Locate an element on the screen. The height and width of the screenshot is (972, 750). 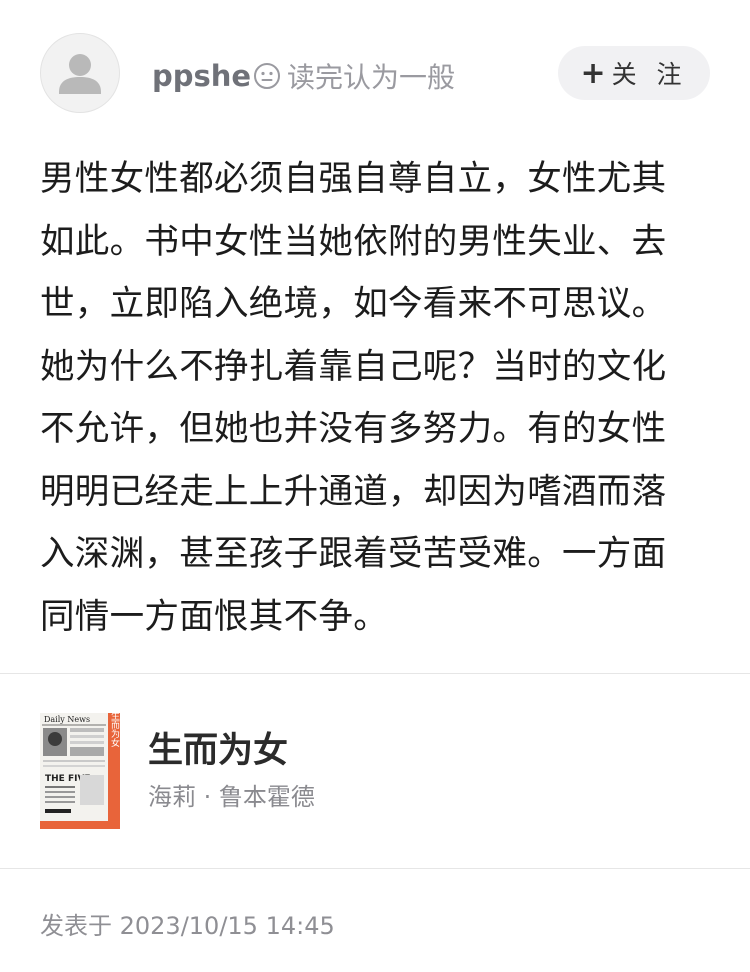
username: ppshe is located at coordinates (201, 76).